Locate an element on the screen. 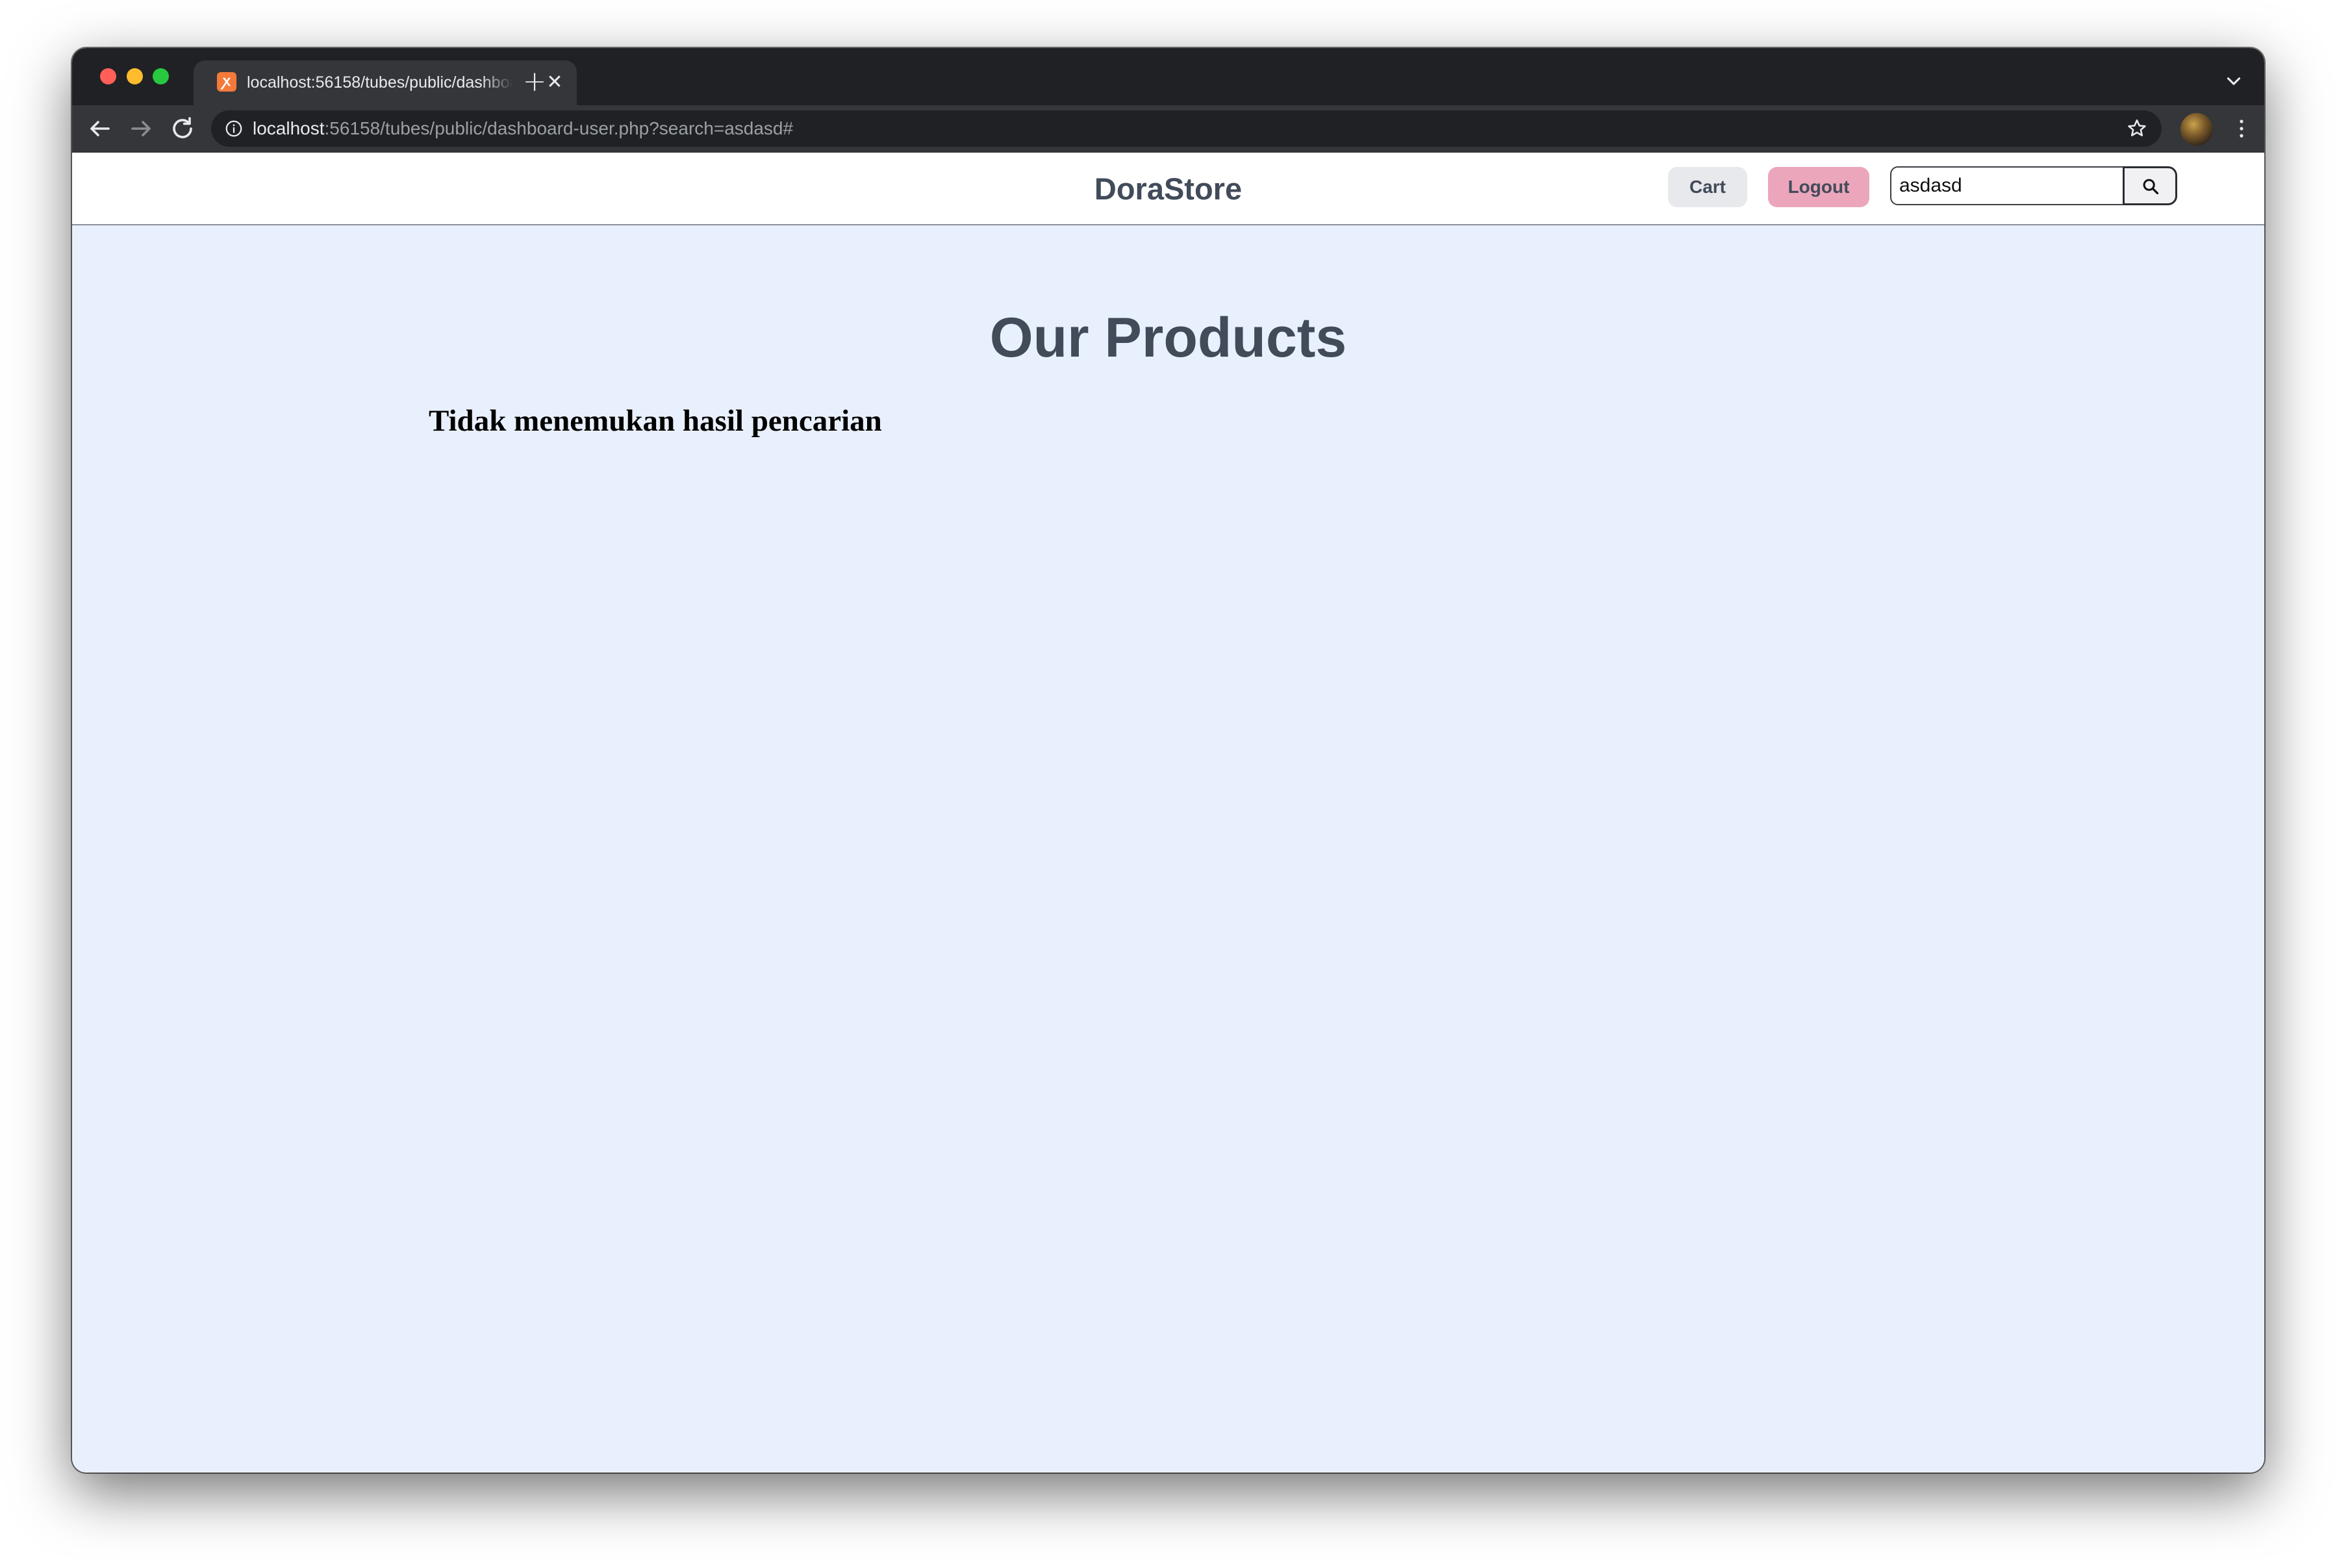 The width and height of the screenshot is (2337, 1568). close-window-button is located at coordinates (108, 76).